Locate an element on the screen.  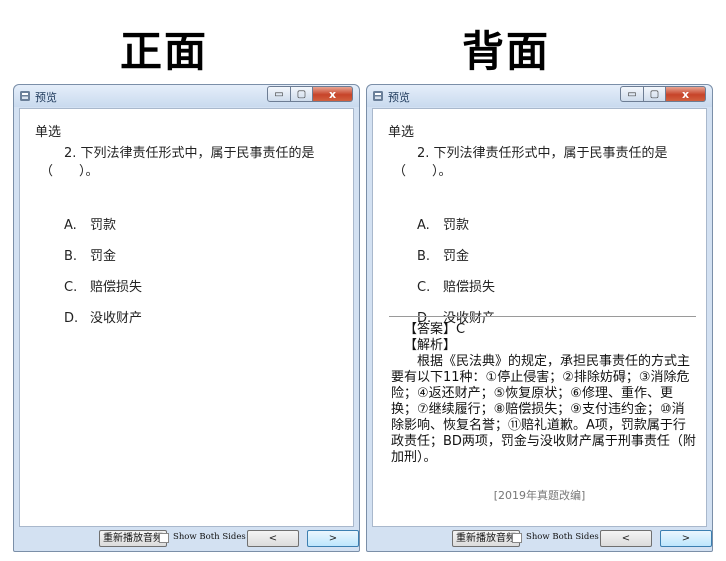
analysis-label: 【解析】 is located at coordinates (430, 345).